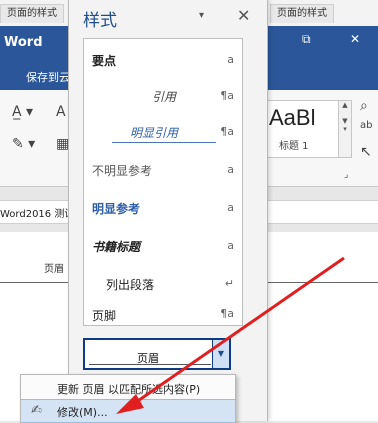  Describe the element at coordinates (157, 354) in the screenshot. I see `style-item-header-selected: 页眉 ▼` at that location.